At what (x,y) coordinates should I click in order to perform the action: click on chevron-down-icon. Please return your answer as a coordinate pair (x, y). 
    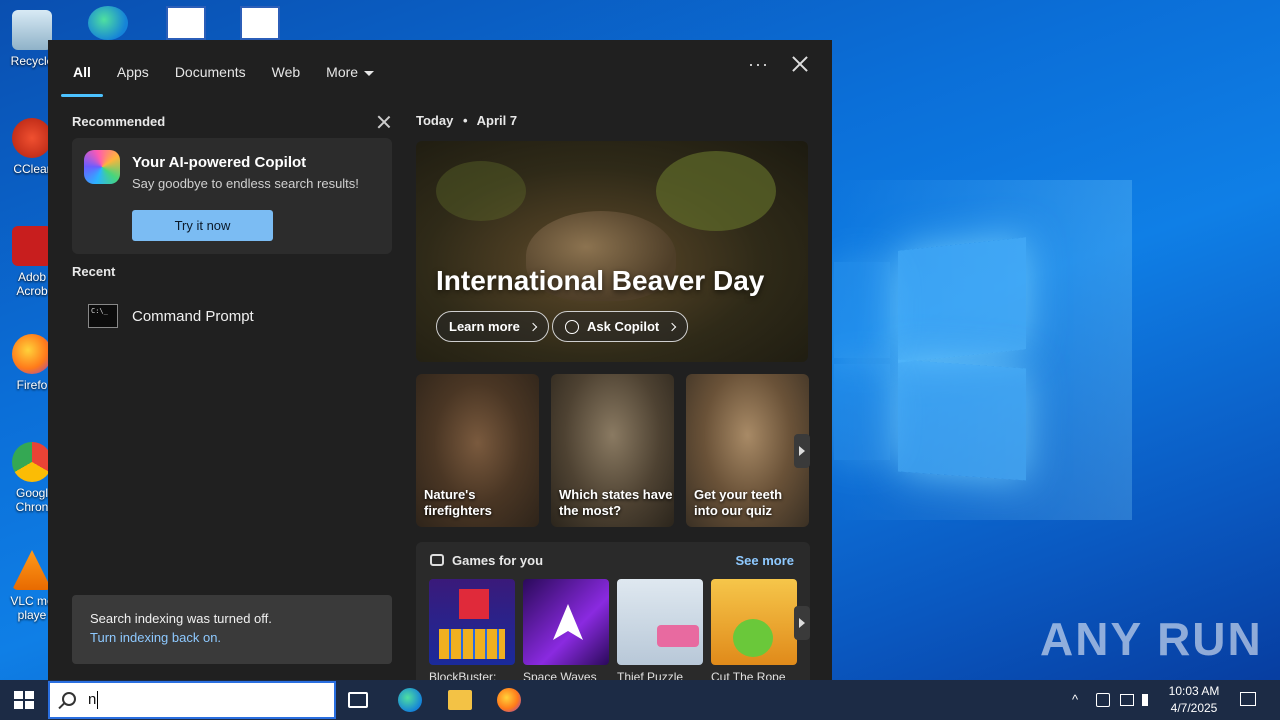
    Looking at the image, I should click on (369, 73).